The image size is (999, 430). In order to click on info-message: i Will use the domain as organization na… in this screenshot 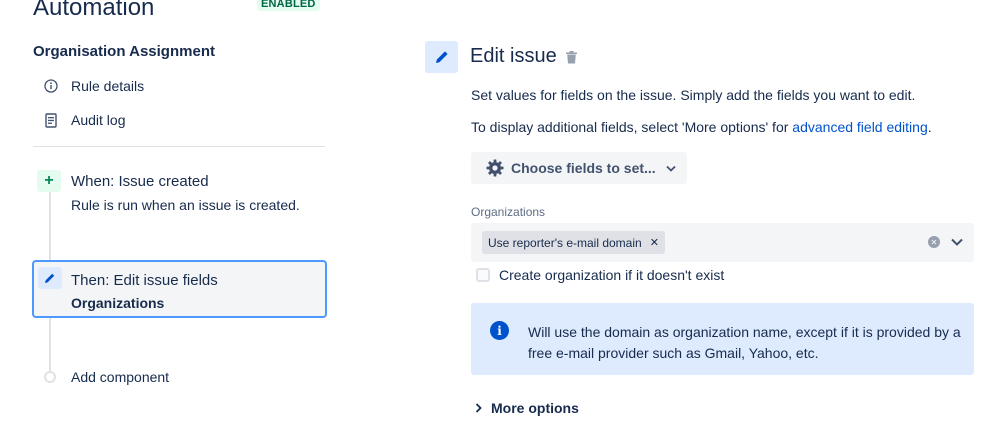, I will do `click(722, 339)`.